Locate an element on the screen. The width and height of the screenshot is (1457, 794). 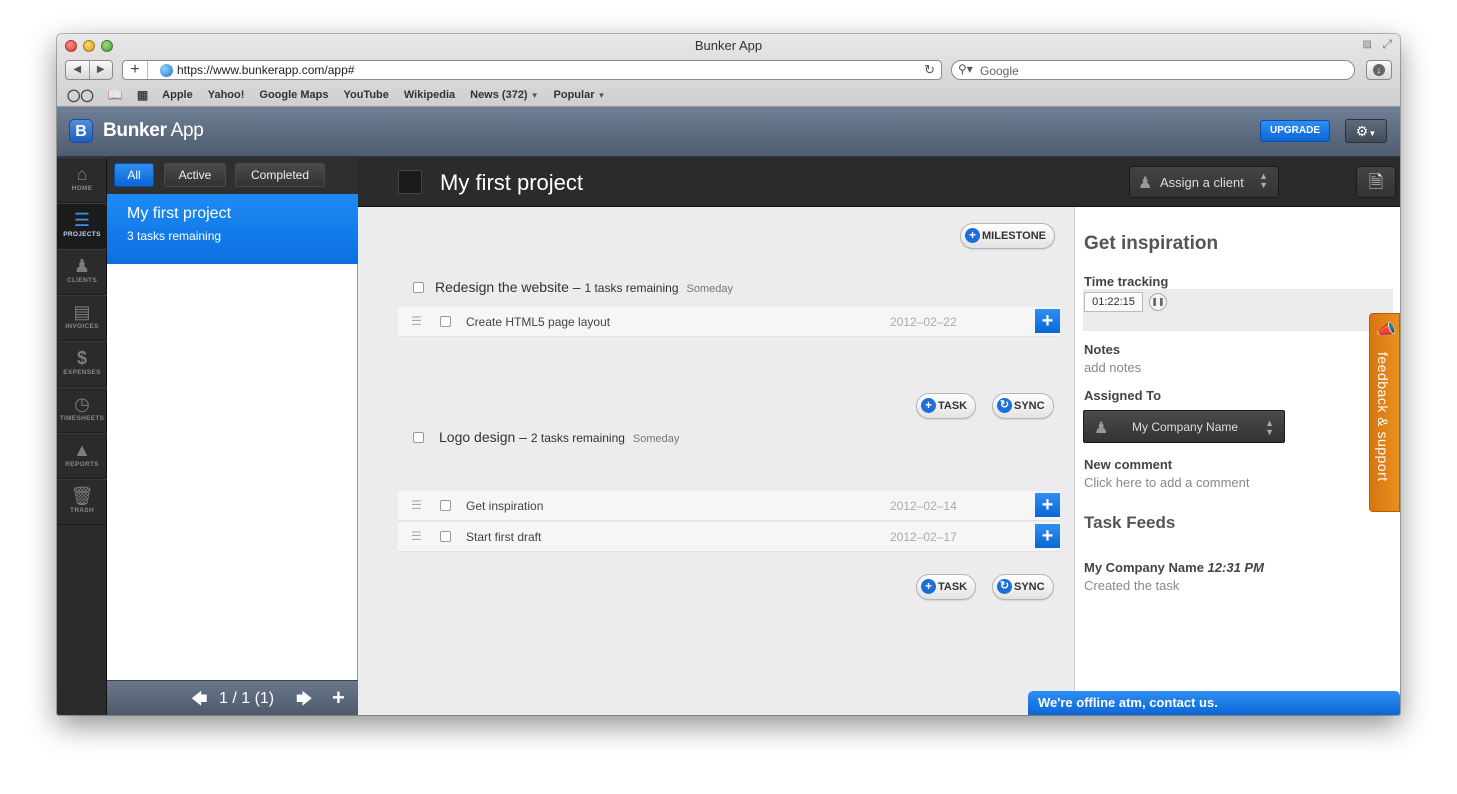
task-name: Create HTML5 page layout is located at coordinates (538, 322).